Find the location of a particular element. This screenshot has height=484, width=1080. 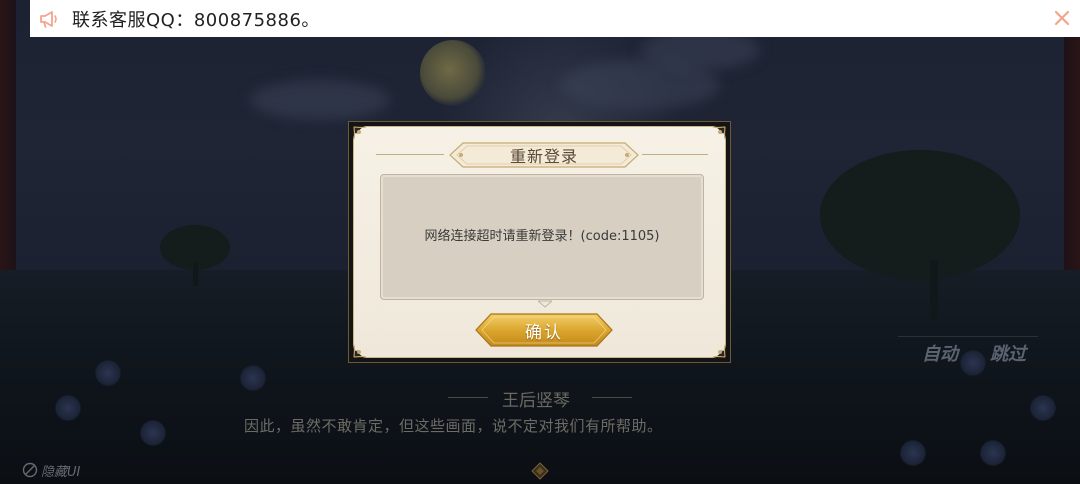

continue-indicator-icon is located at coordinates (540, 471).